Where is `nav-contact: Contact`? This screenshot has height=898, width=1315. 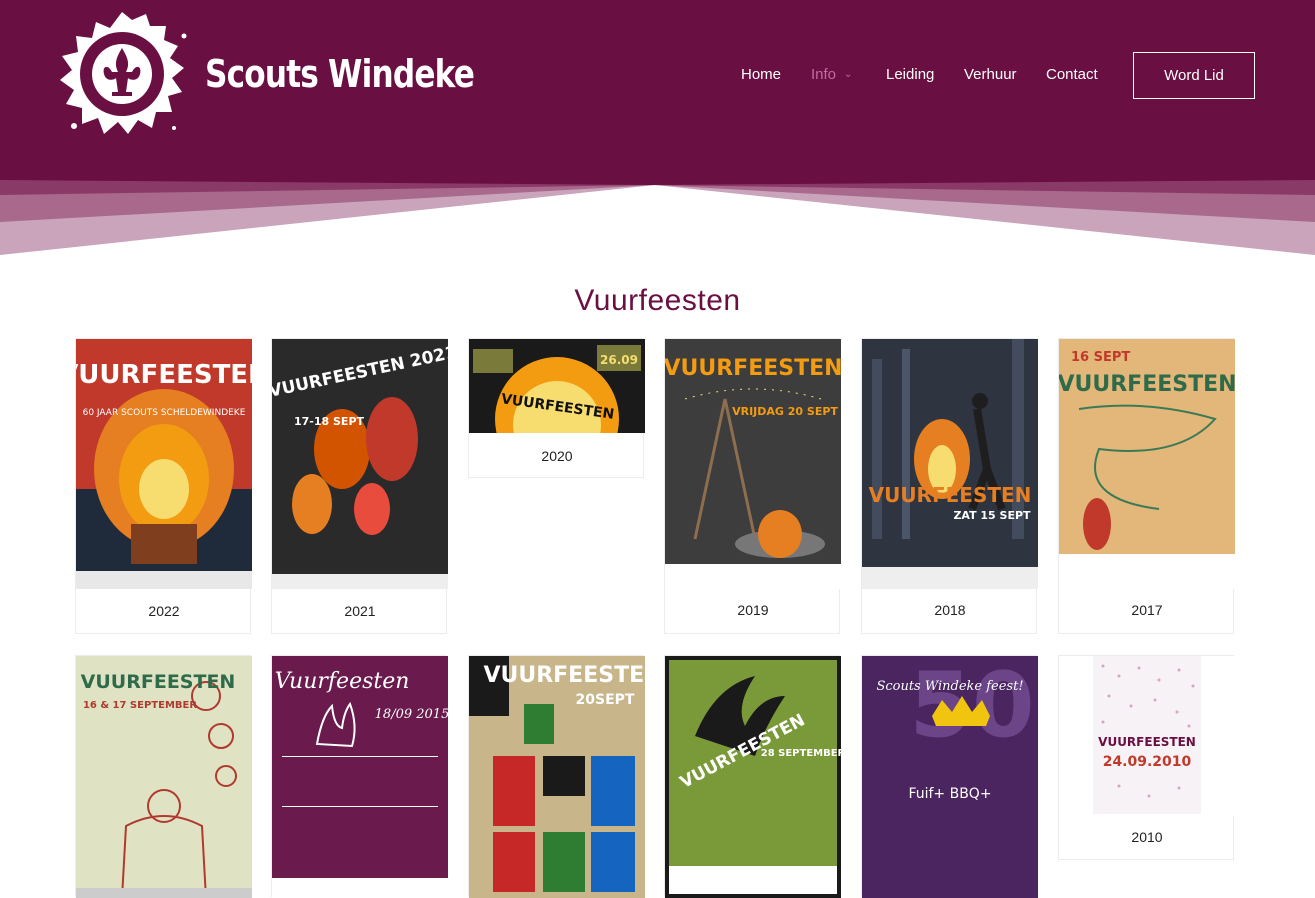
nav-contact: Contact is located at coordinates (1072, 74).